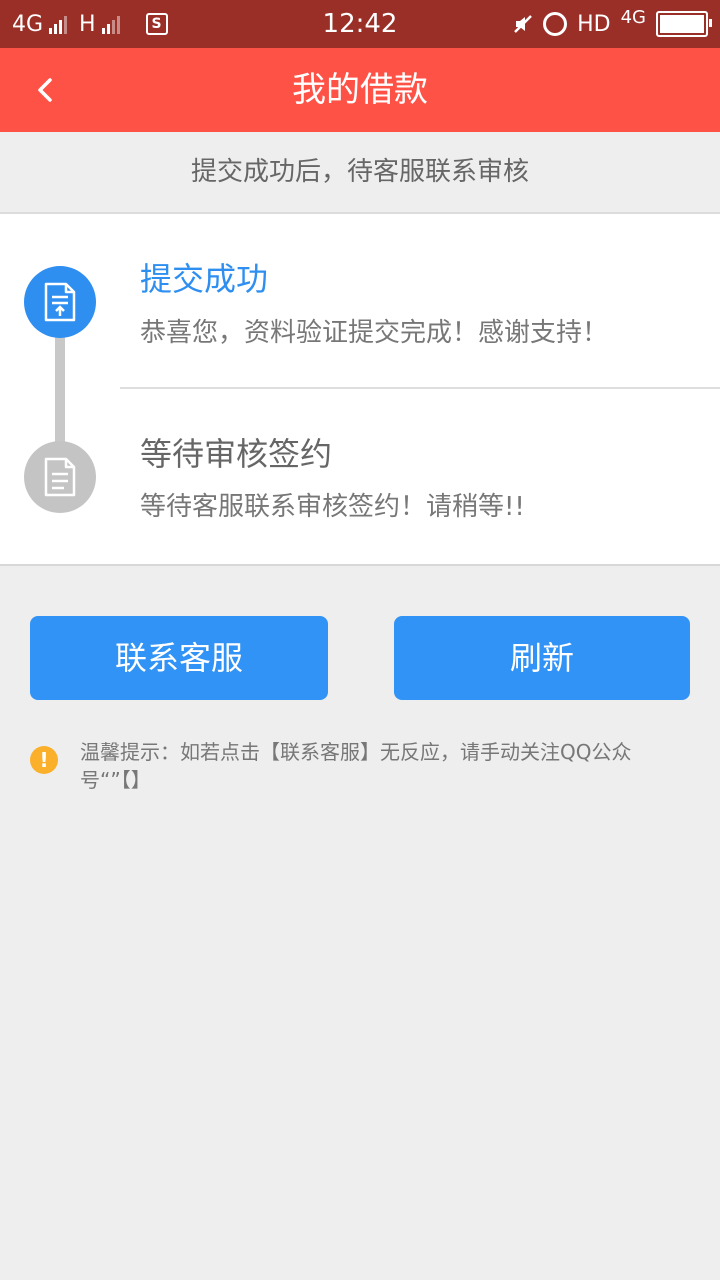  Describe the element at coordinates (555, 24) in the screenshot. I see `alarm-icon` at that location.